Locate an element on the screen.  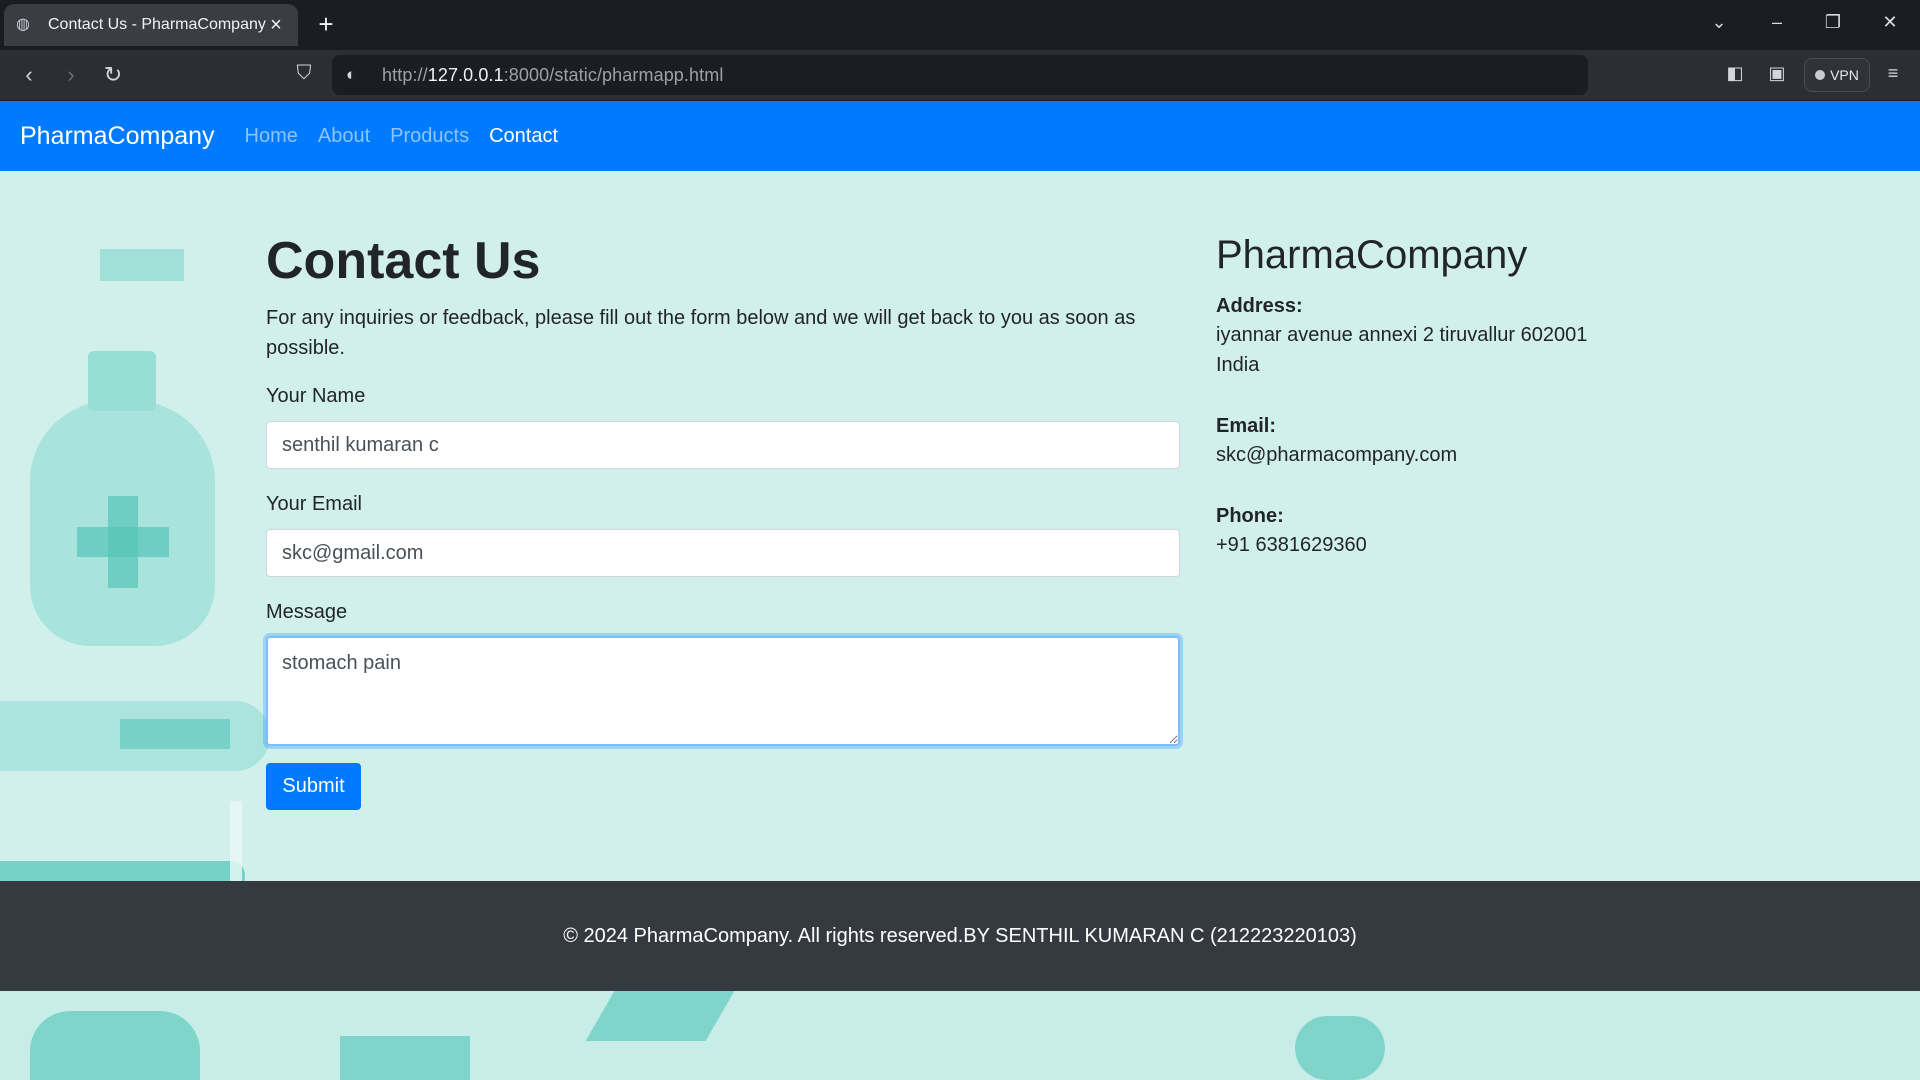
vpn-button: VPN is located at coordinates (1837, 75).